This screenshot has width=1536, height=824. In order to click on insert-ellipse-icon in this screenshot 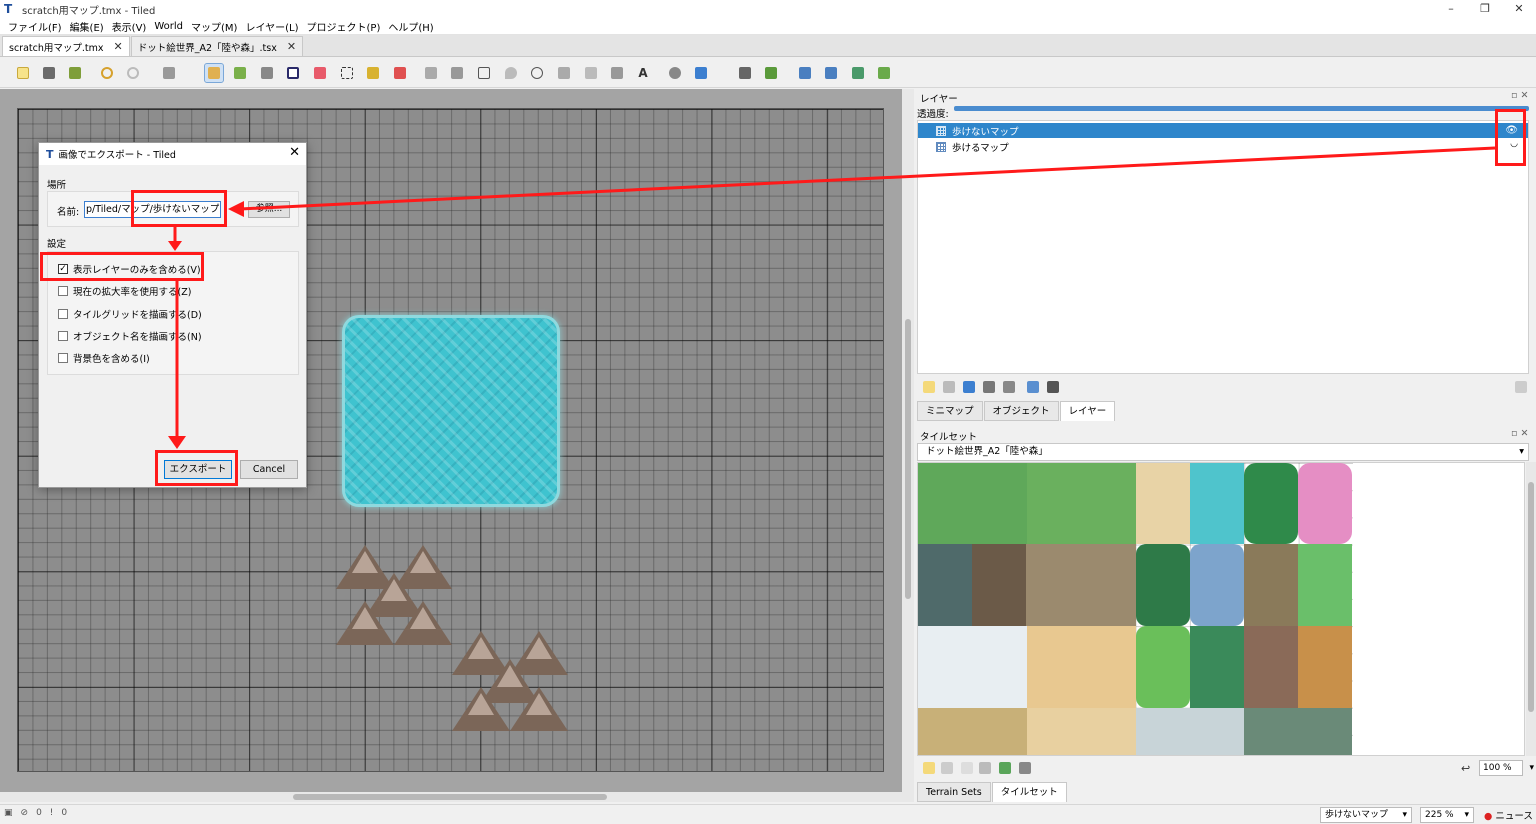, I will do `click(537, 73)`.